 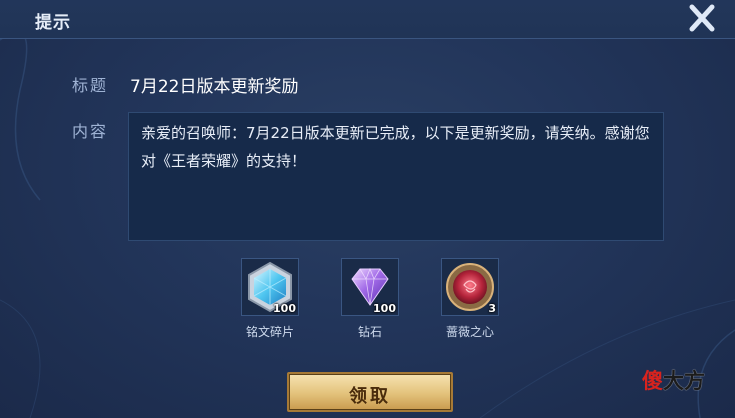 What do you see at coordinates (470, 287) in the screenshot?
I see `reward-slot: 3` at bounding box center [470, 287].